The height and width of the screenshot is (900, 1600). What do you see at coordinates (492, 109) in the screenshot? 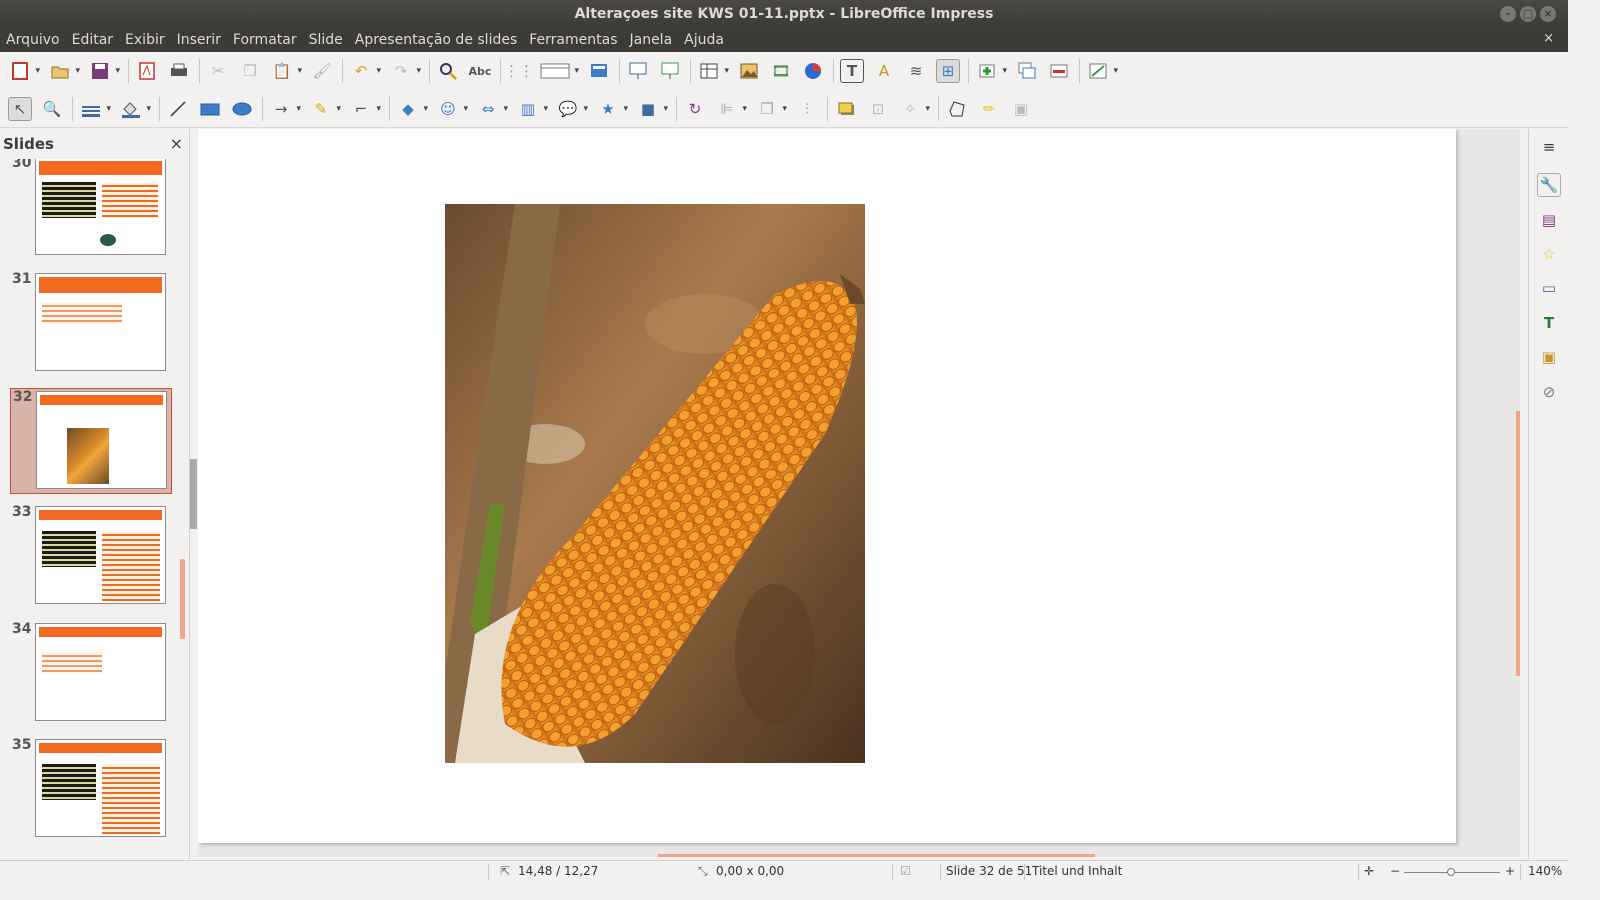
I see `block-arrows-icon: ⇔` at bounding box center [492, 109].